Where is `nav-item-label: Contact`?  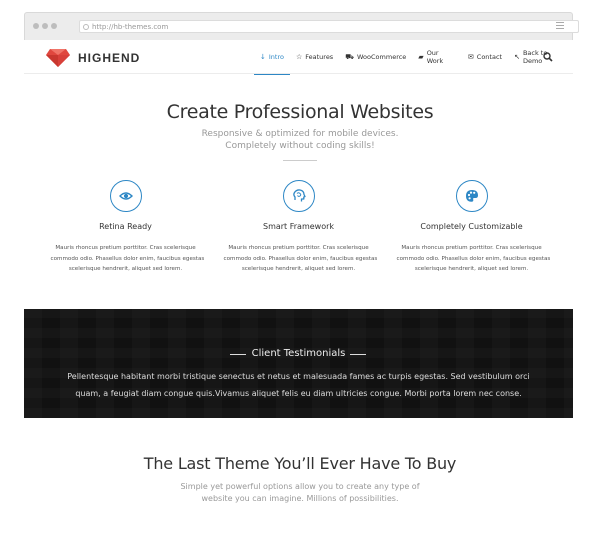 nav-item-label: Contact is located at coordinates (489, 57).